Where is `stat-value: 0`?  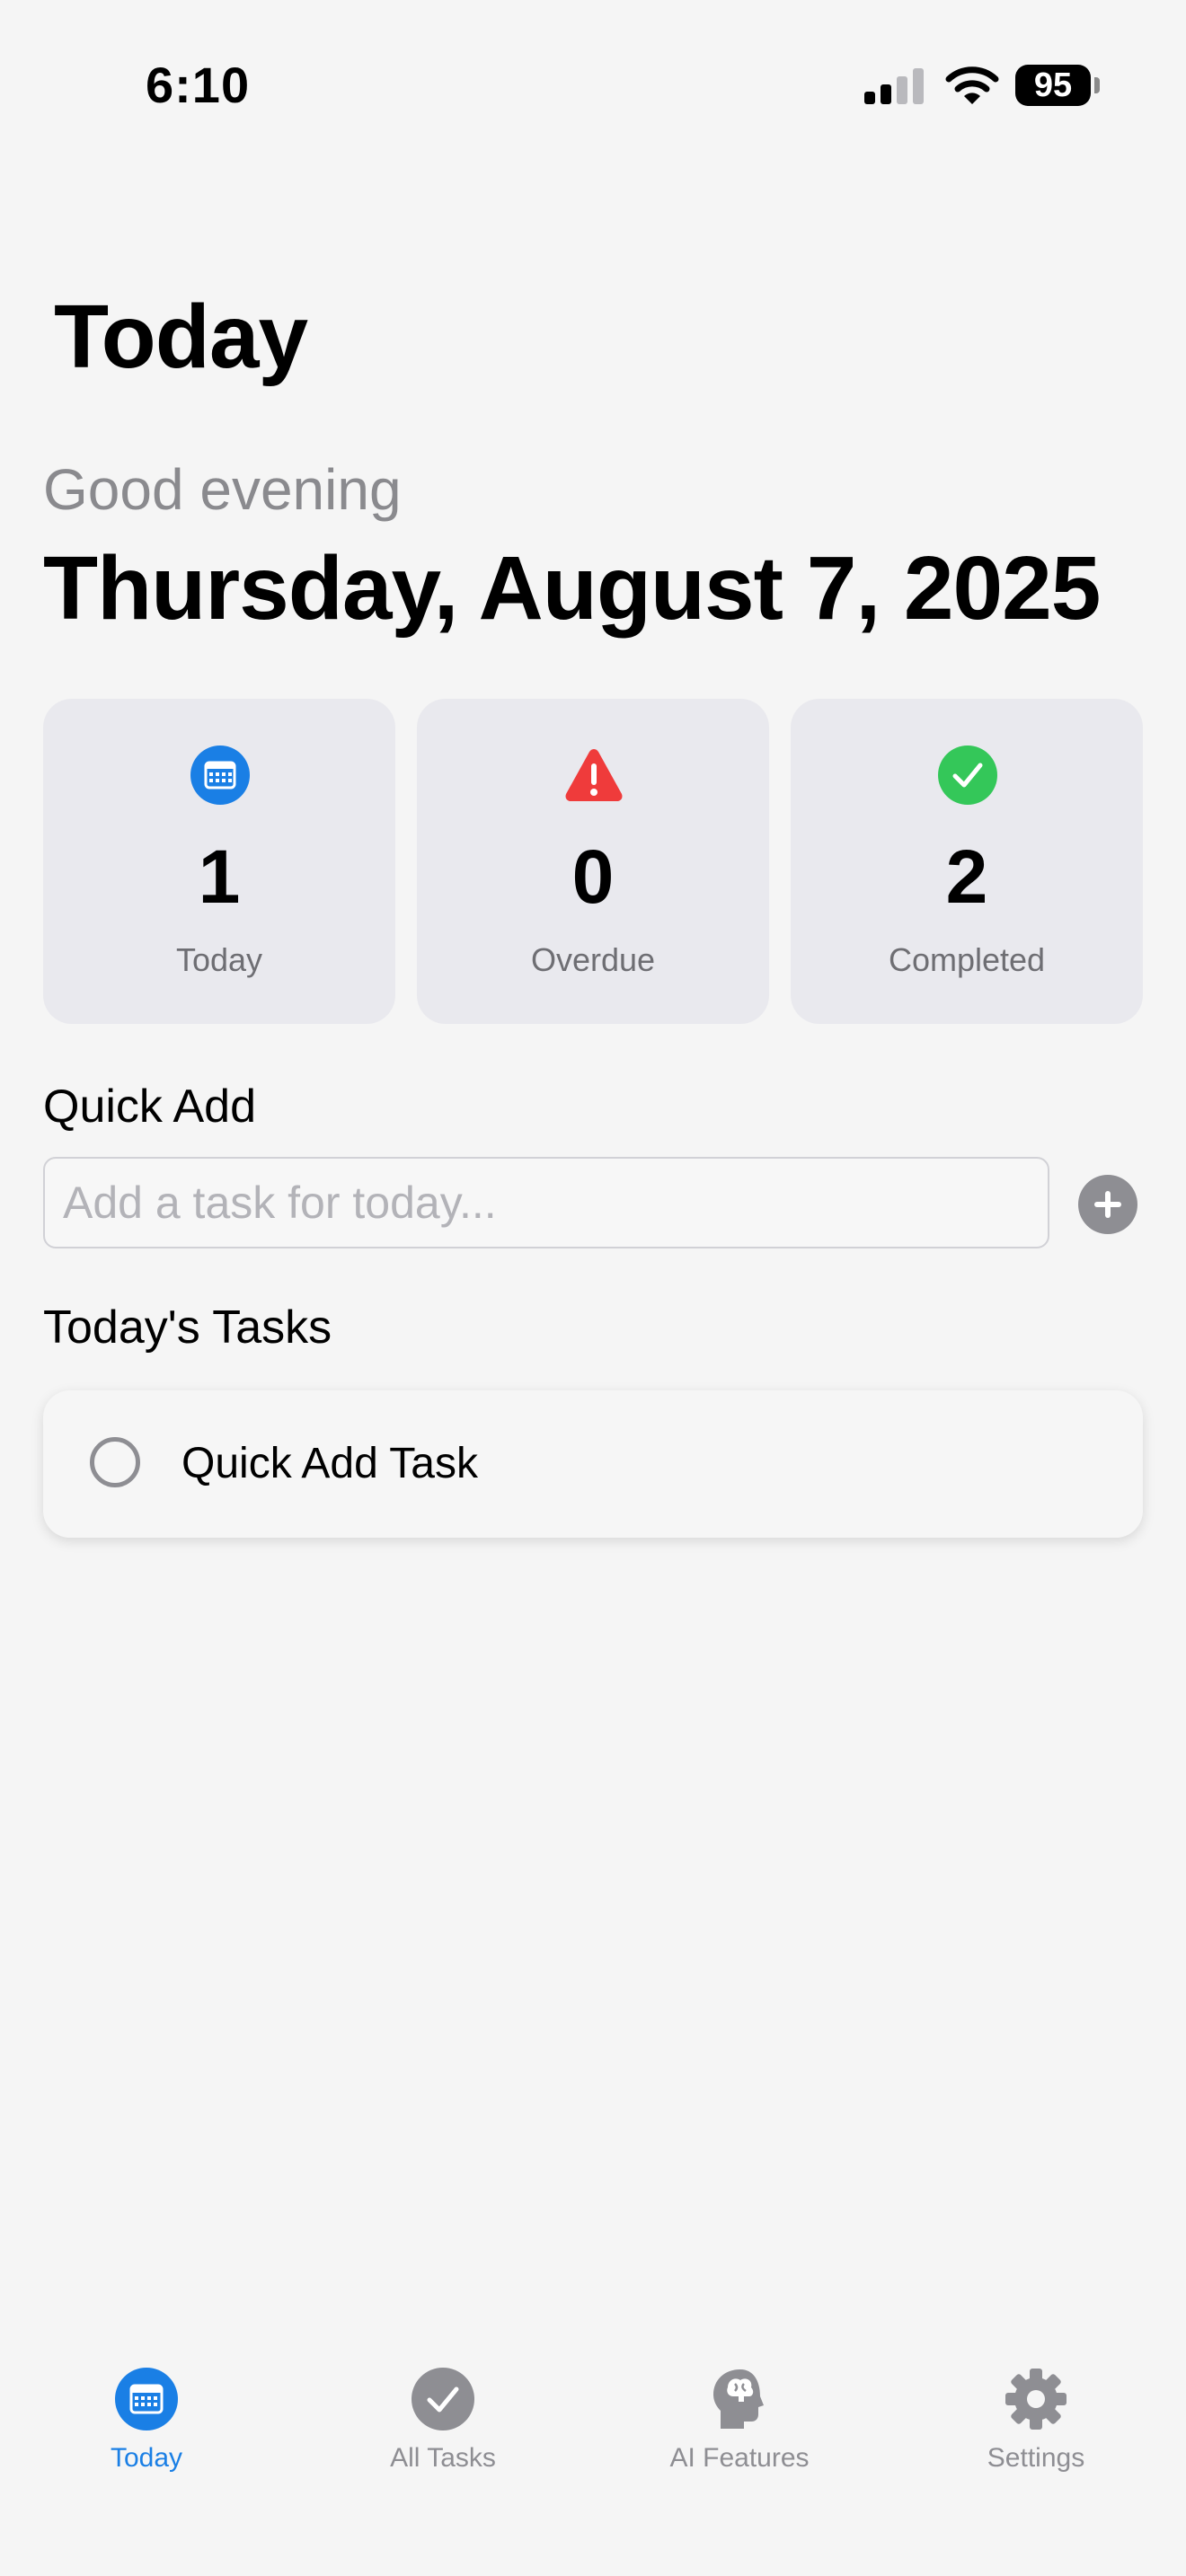 stat-value: 0 is located at coordinates (593, 876).